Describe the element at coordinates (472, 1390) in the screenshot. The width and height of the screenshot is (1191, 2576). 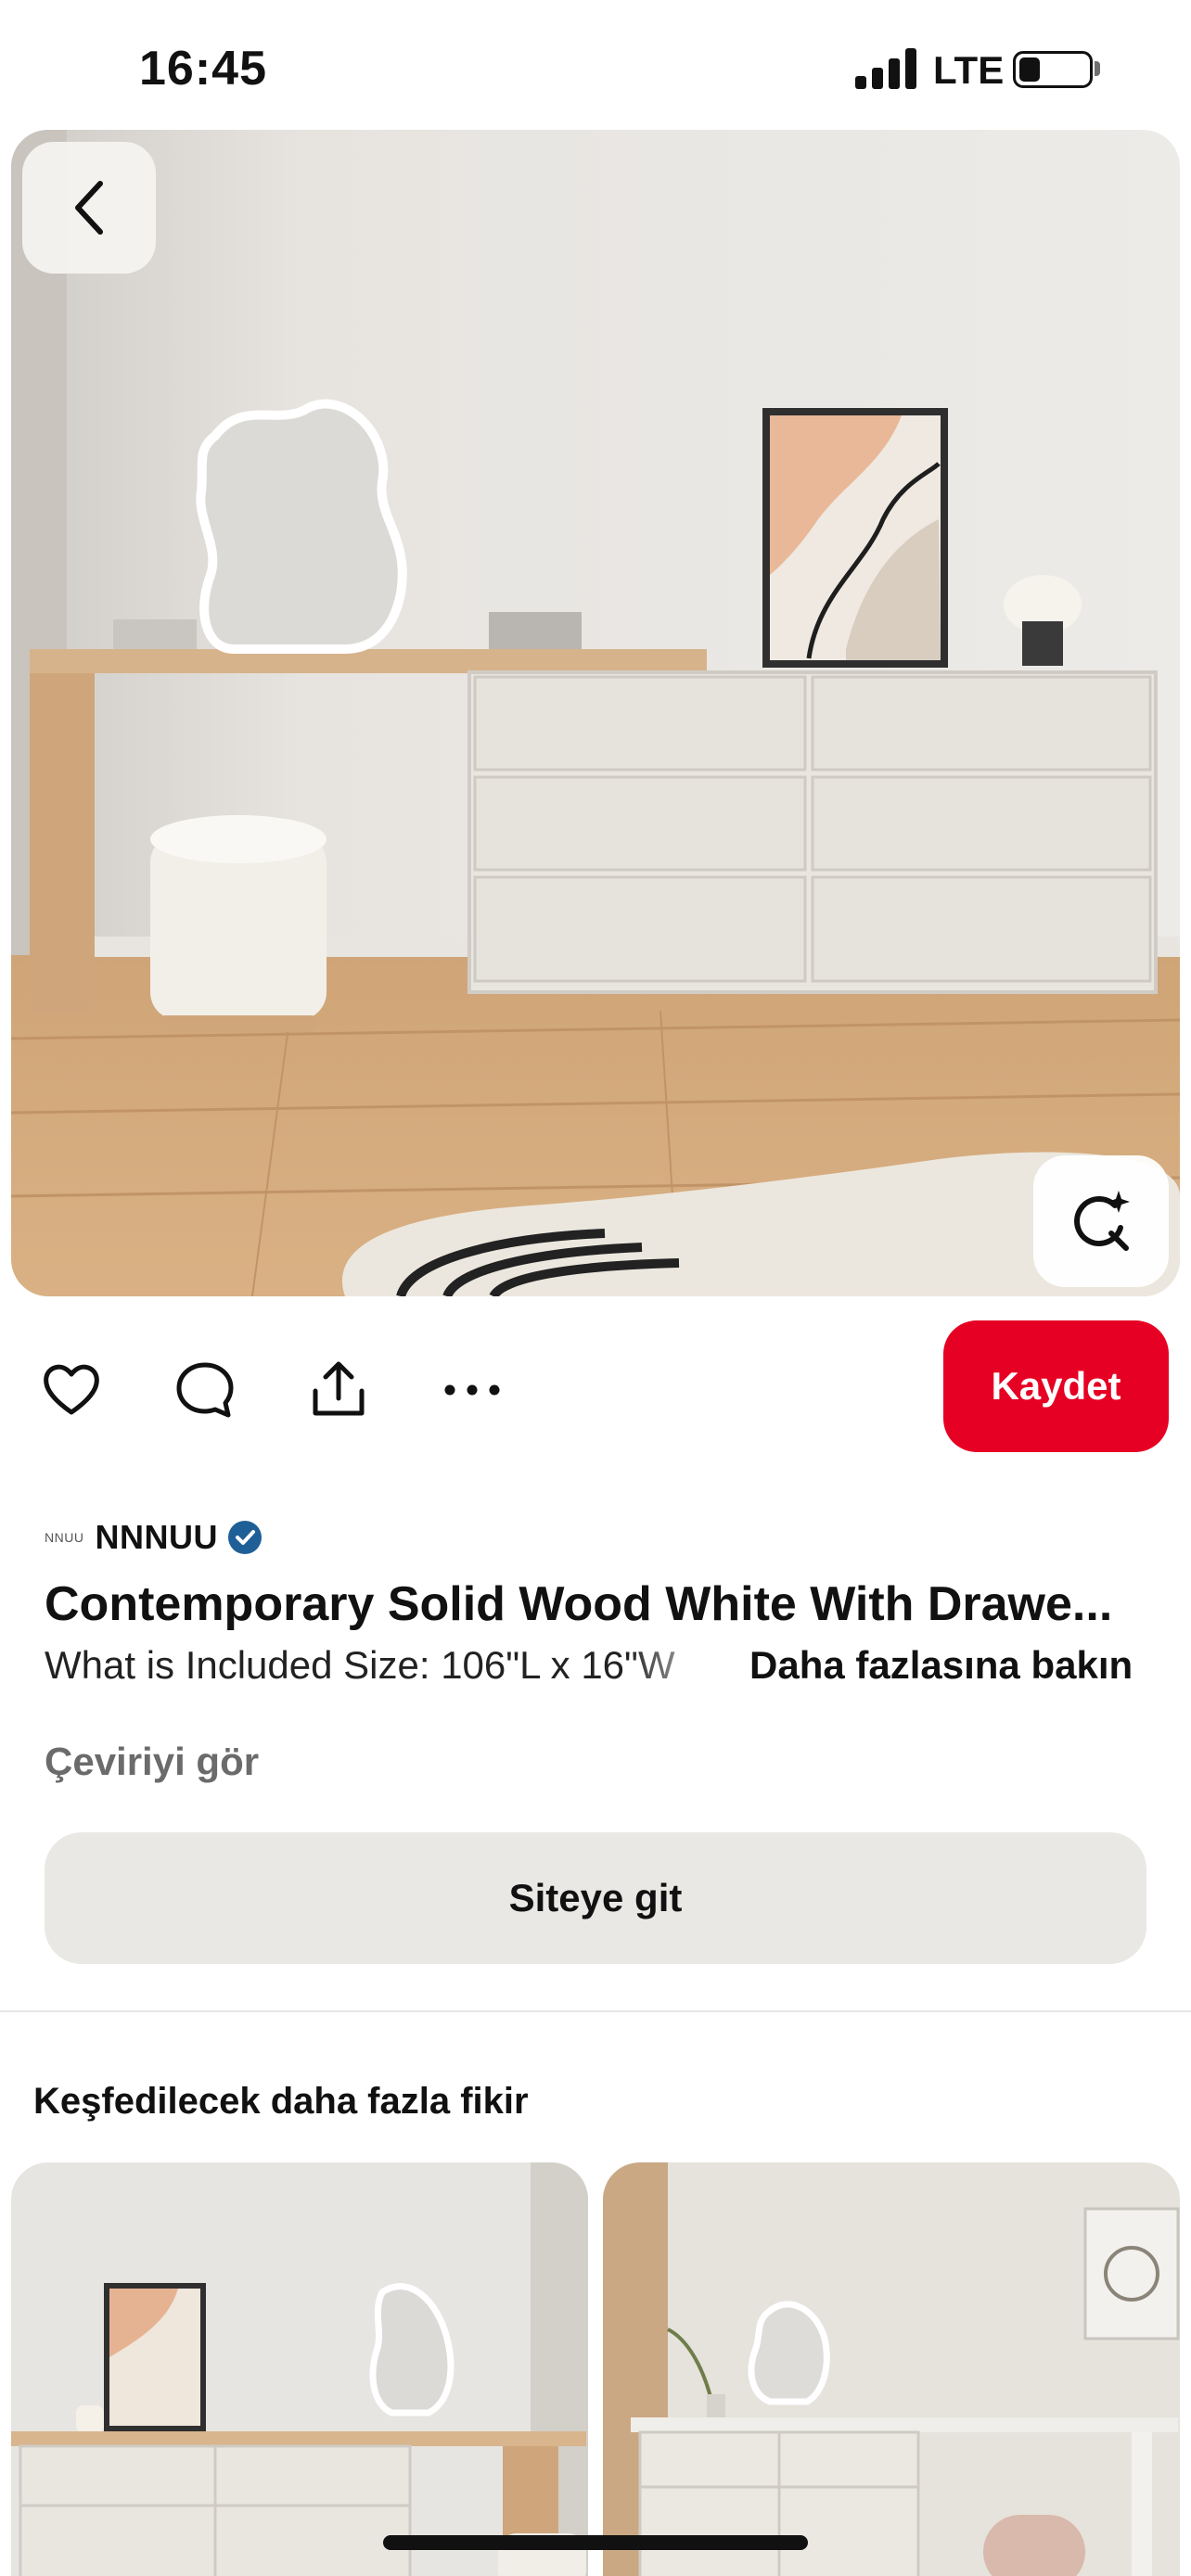
I see `more-icon` at that location.